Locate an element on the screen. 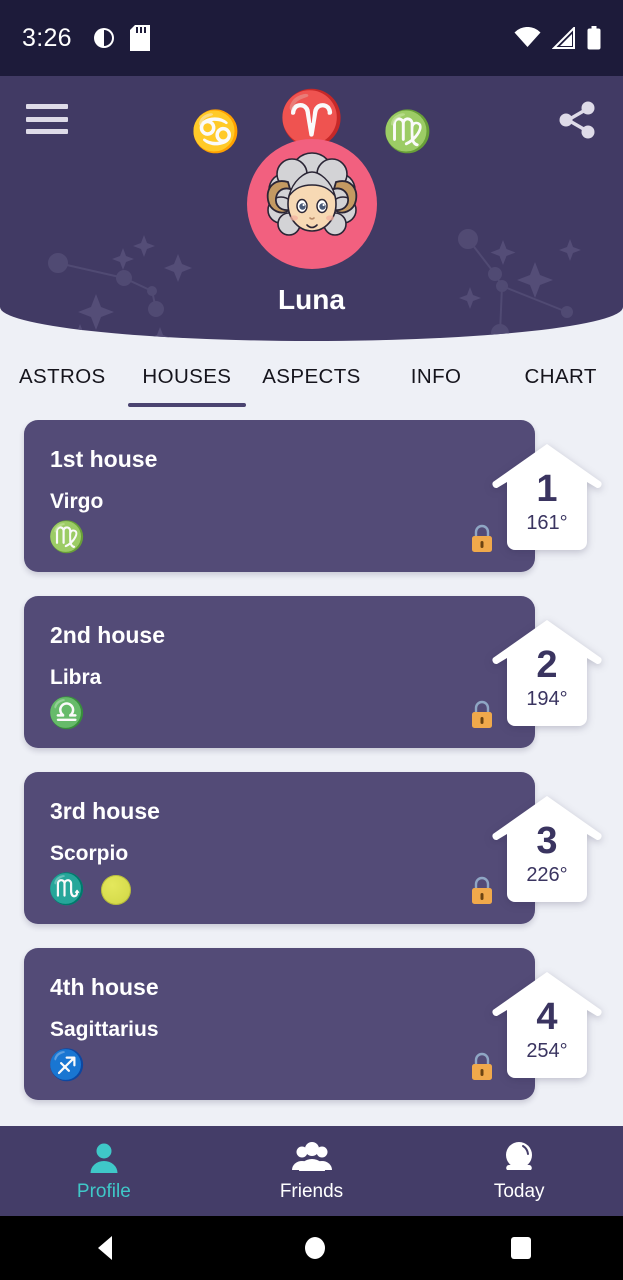 This screenshot has width=623, height=1280. crystal-ball-icon is located at coordinates (519, 1155).